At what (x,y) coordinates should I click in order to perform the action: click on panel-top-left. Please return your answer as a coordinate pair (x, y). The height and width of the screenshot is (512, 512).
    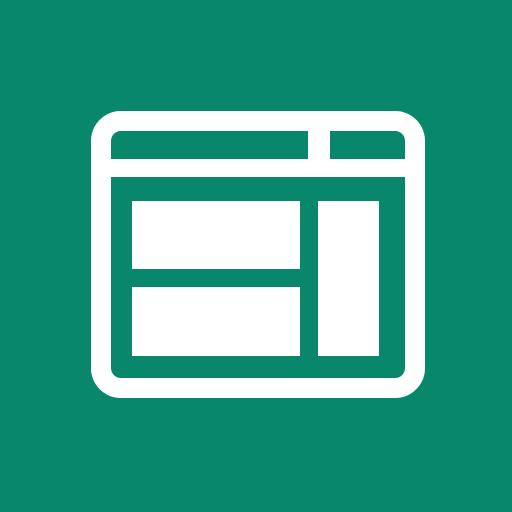
    Looking at the image, I should click on (216, 235).